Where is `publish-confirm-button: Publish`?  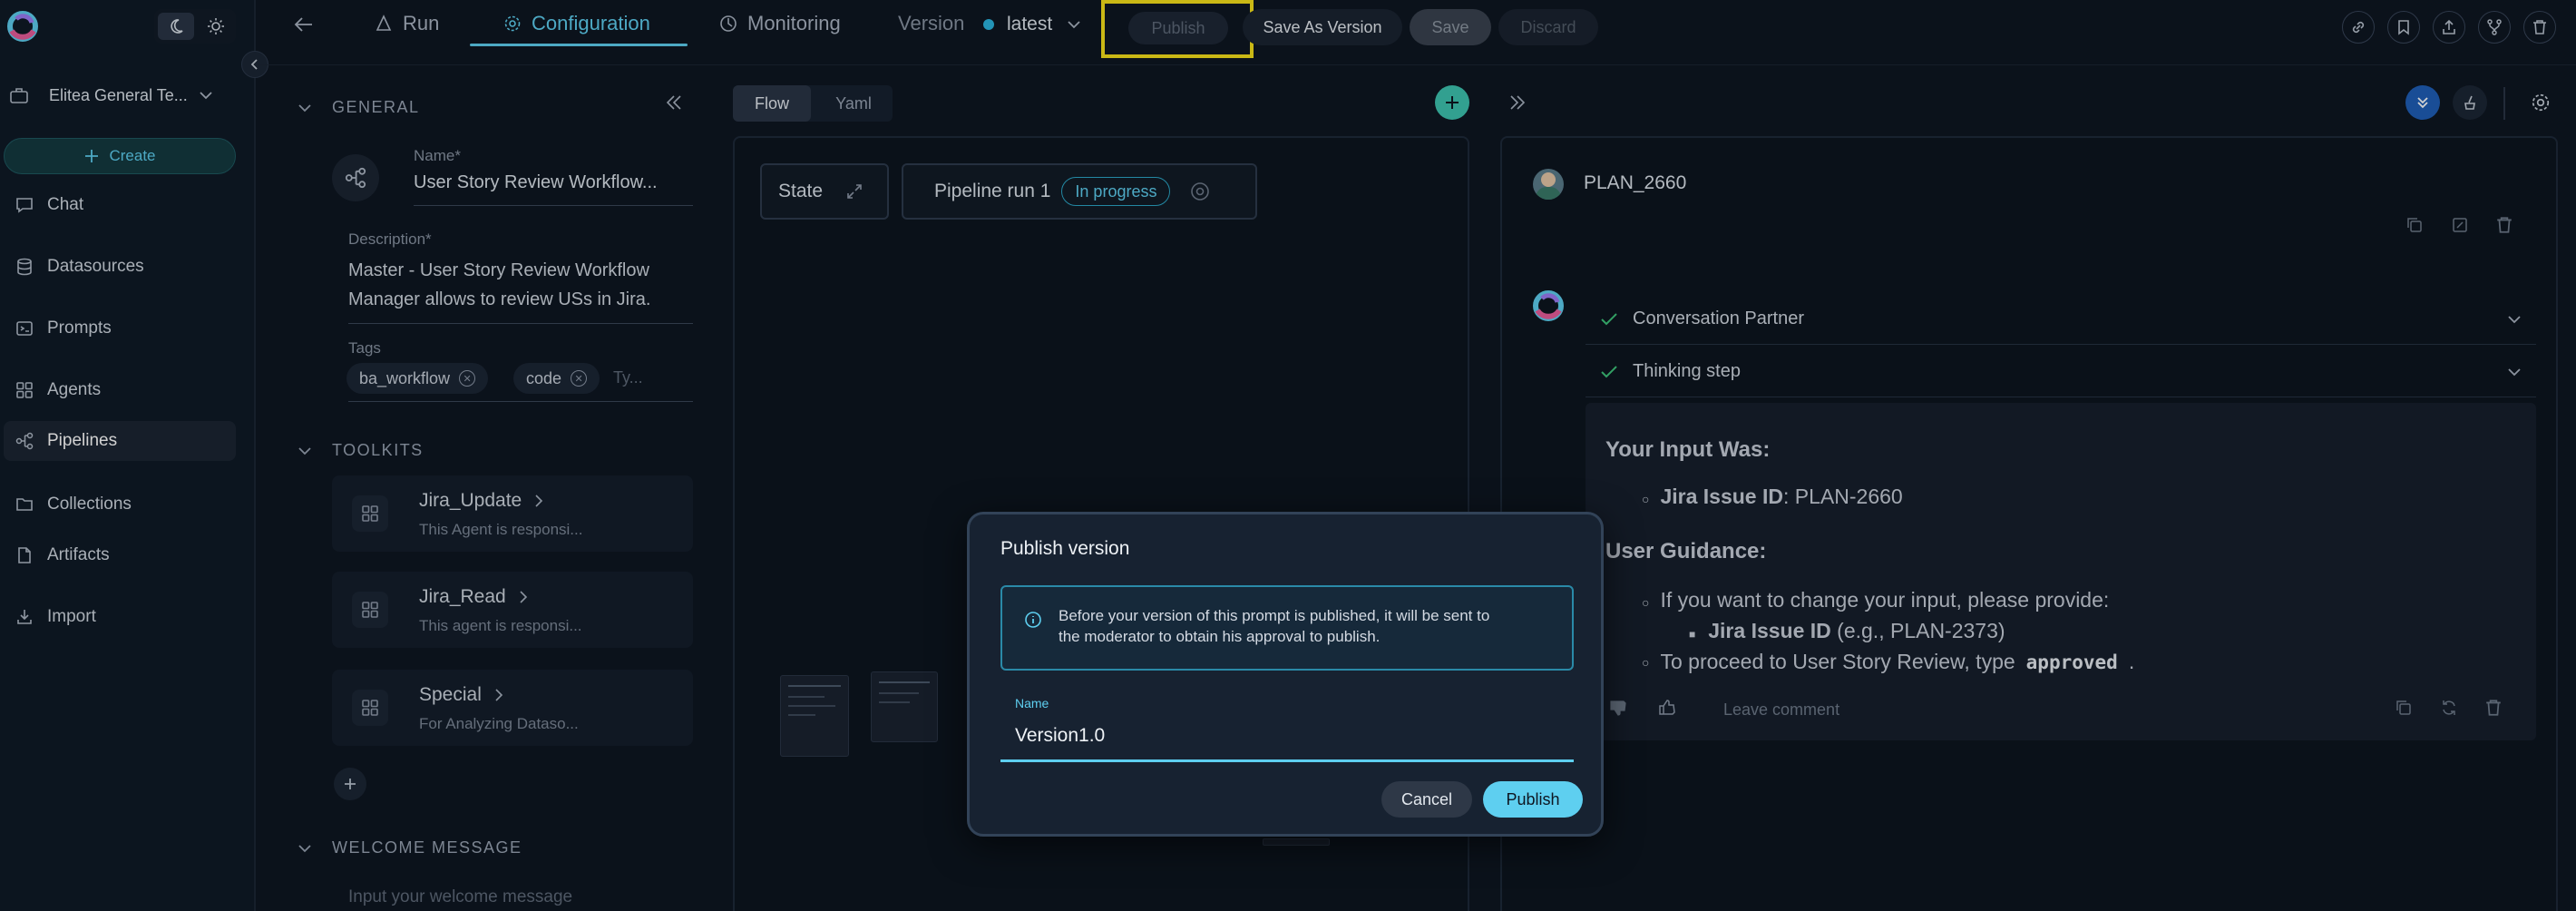 publish-confirm-button: Publish is located at coordinates (1533, 799).